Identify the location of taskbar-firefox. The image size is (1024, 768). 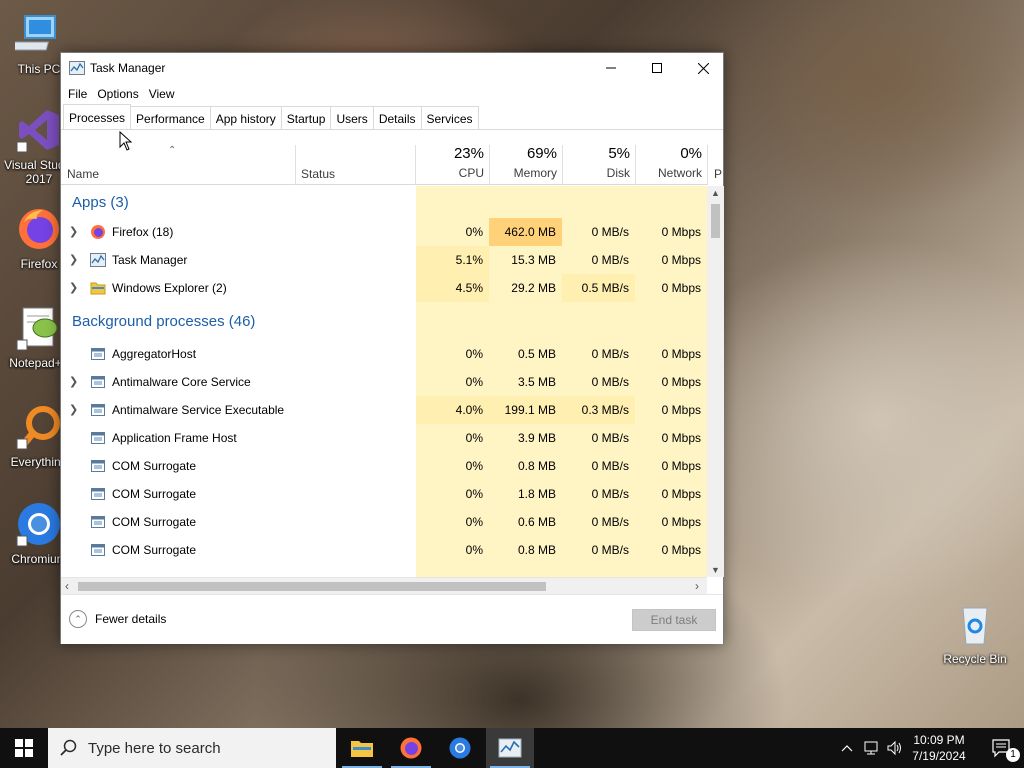
(411, 748).